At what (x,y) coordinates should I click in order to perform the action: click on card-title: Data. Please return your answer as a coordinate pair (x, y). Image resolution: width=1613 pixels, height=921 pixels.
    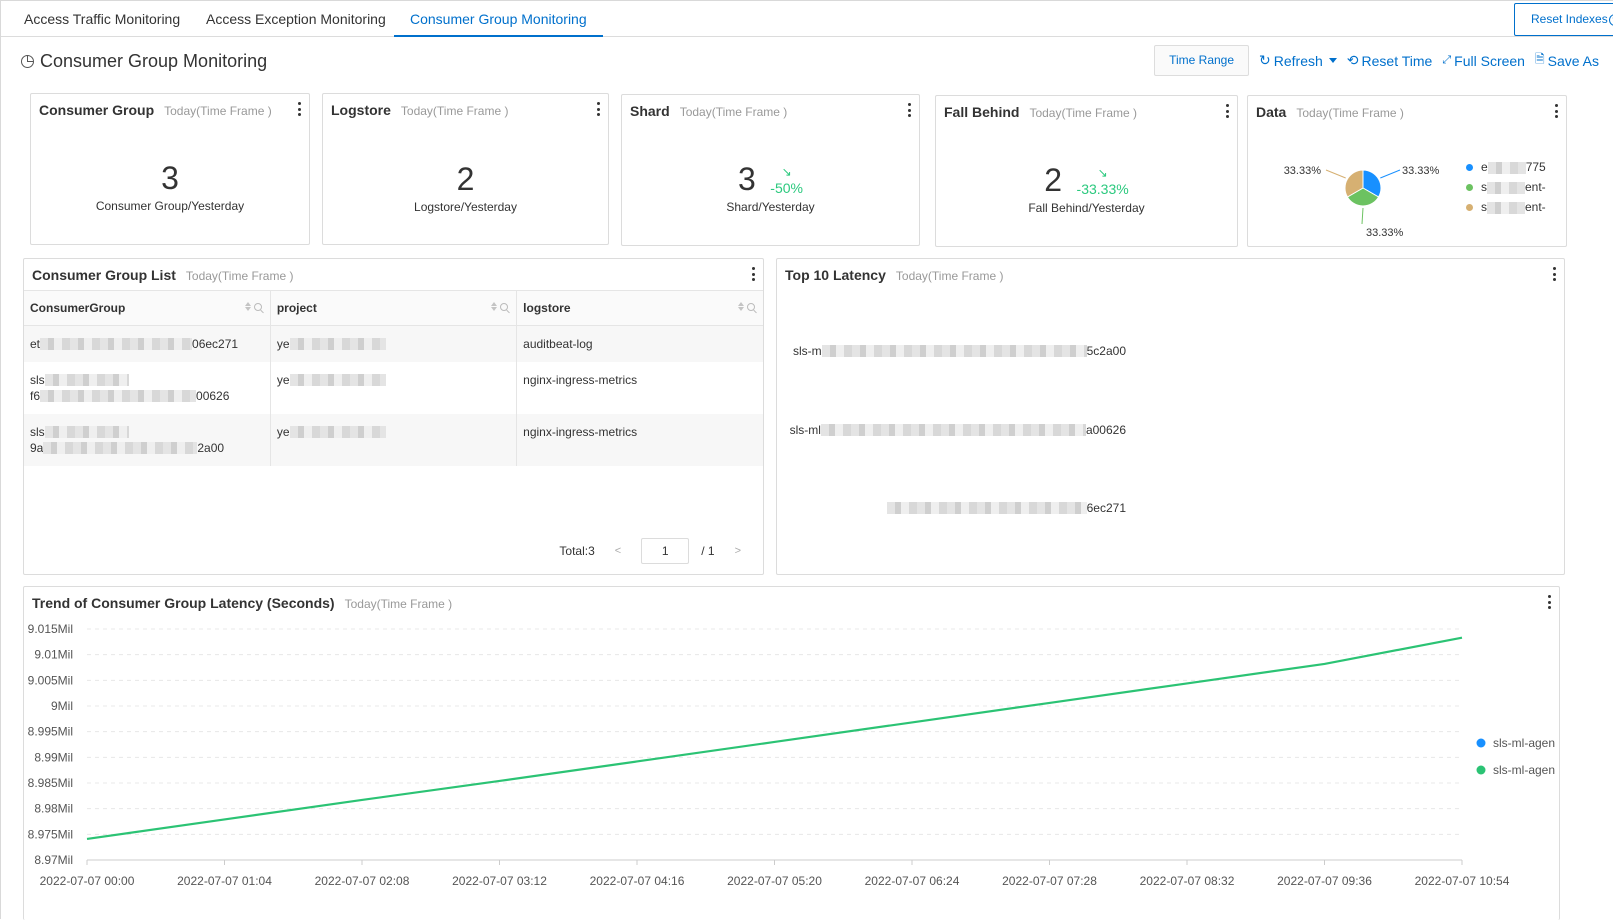
    Looking at the image, I should click on (1271, 112).